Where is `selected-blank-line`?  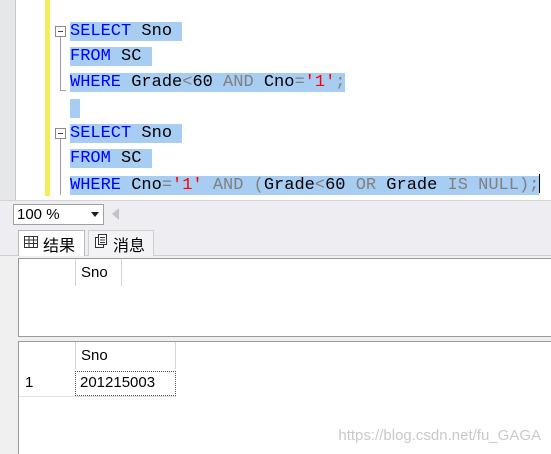 selected-blank-line is located at coordinates (75, 108).